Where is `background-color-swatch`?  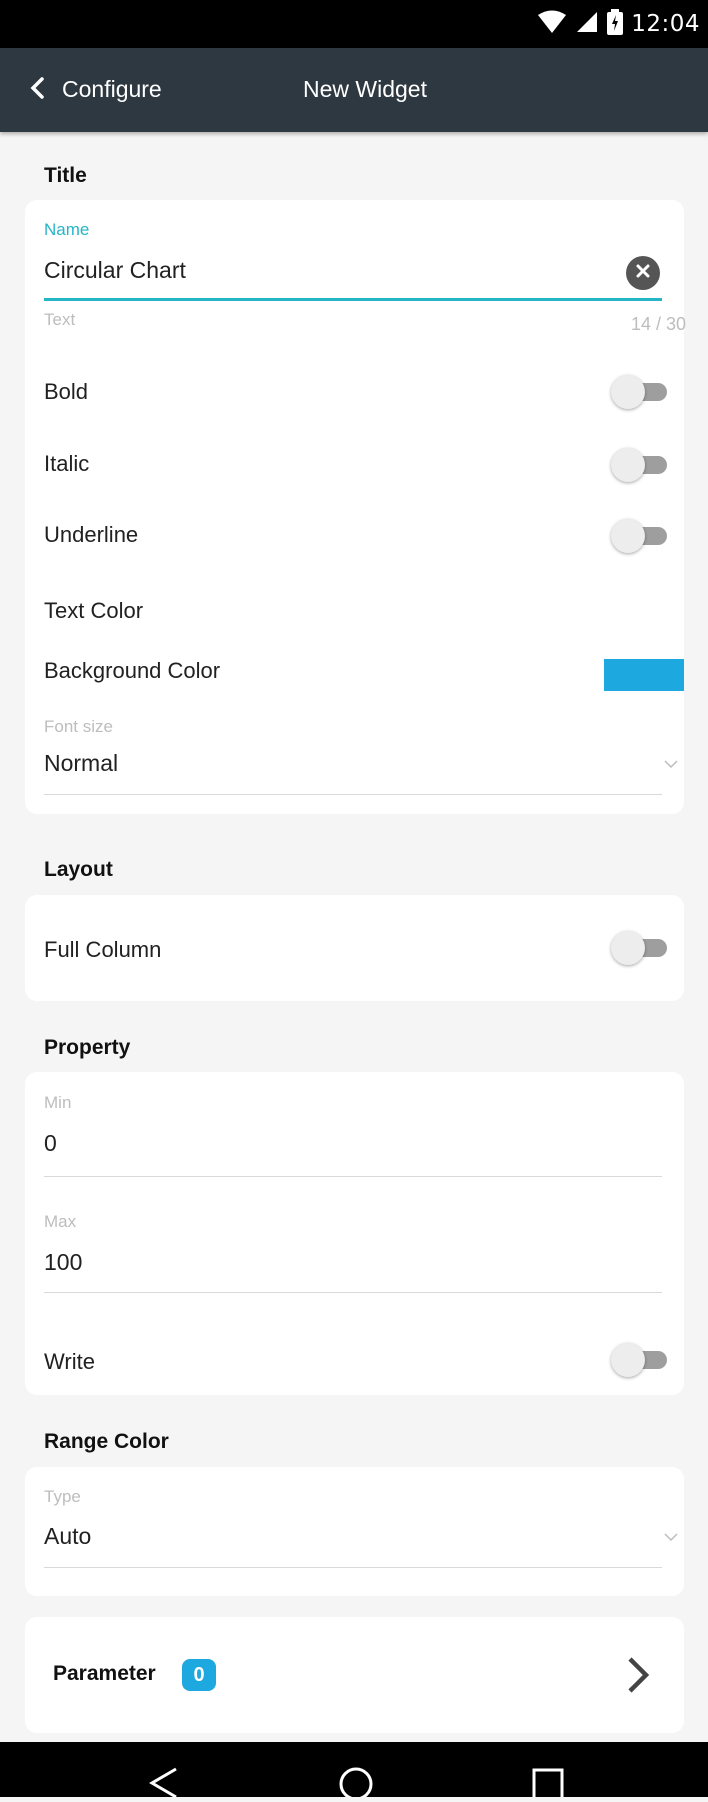
background-color-swatch is located at coordinates (644, 675).